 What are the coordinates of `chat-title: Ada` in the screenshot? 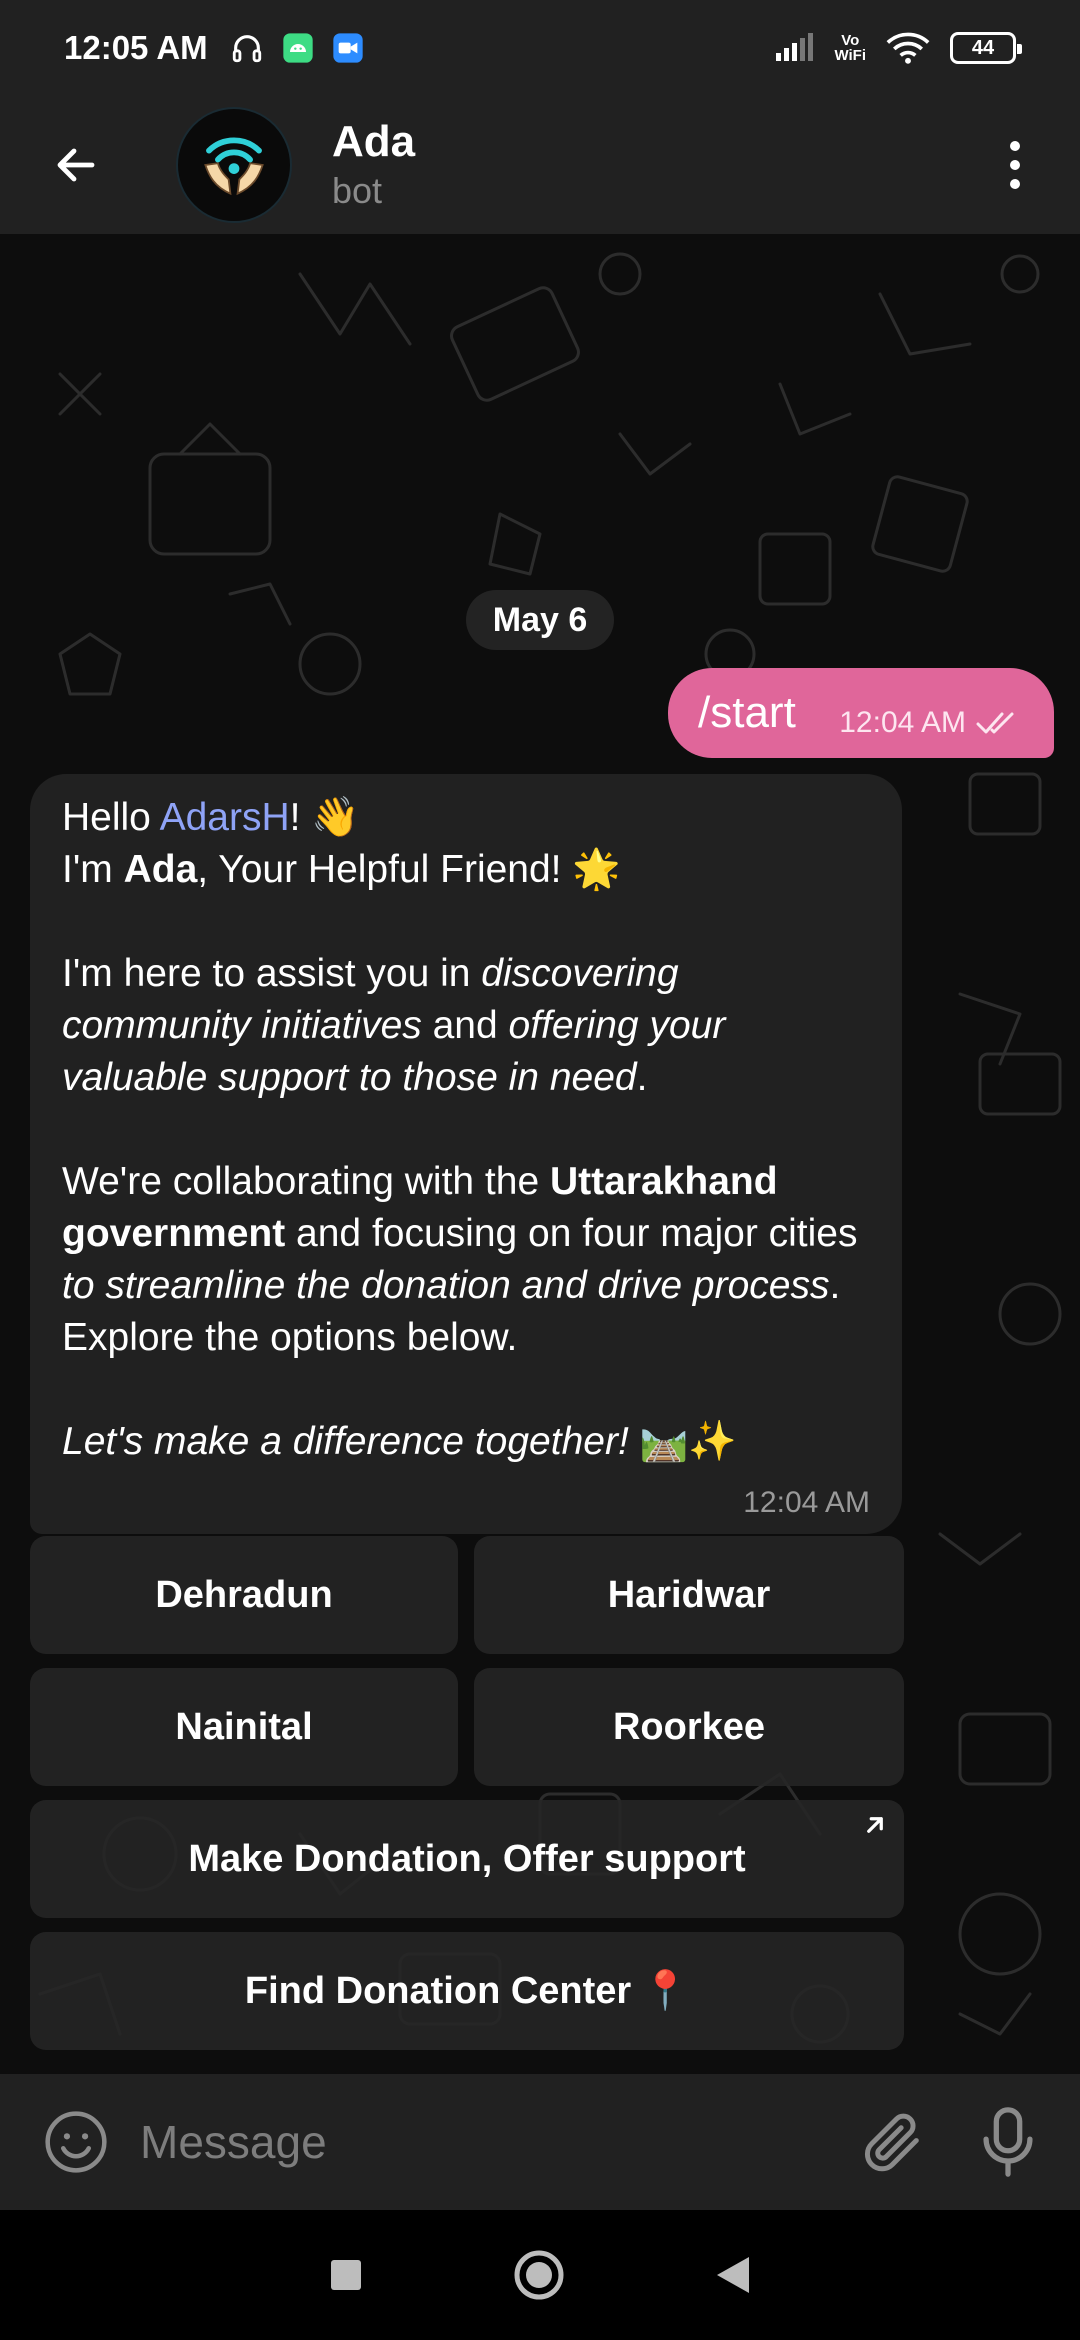 It's located at (374, 141).